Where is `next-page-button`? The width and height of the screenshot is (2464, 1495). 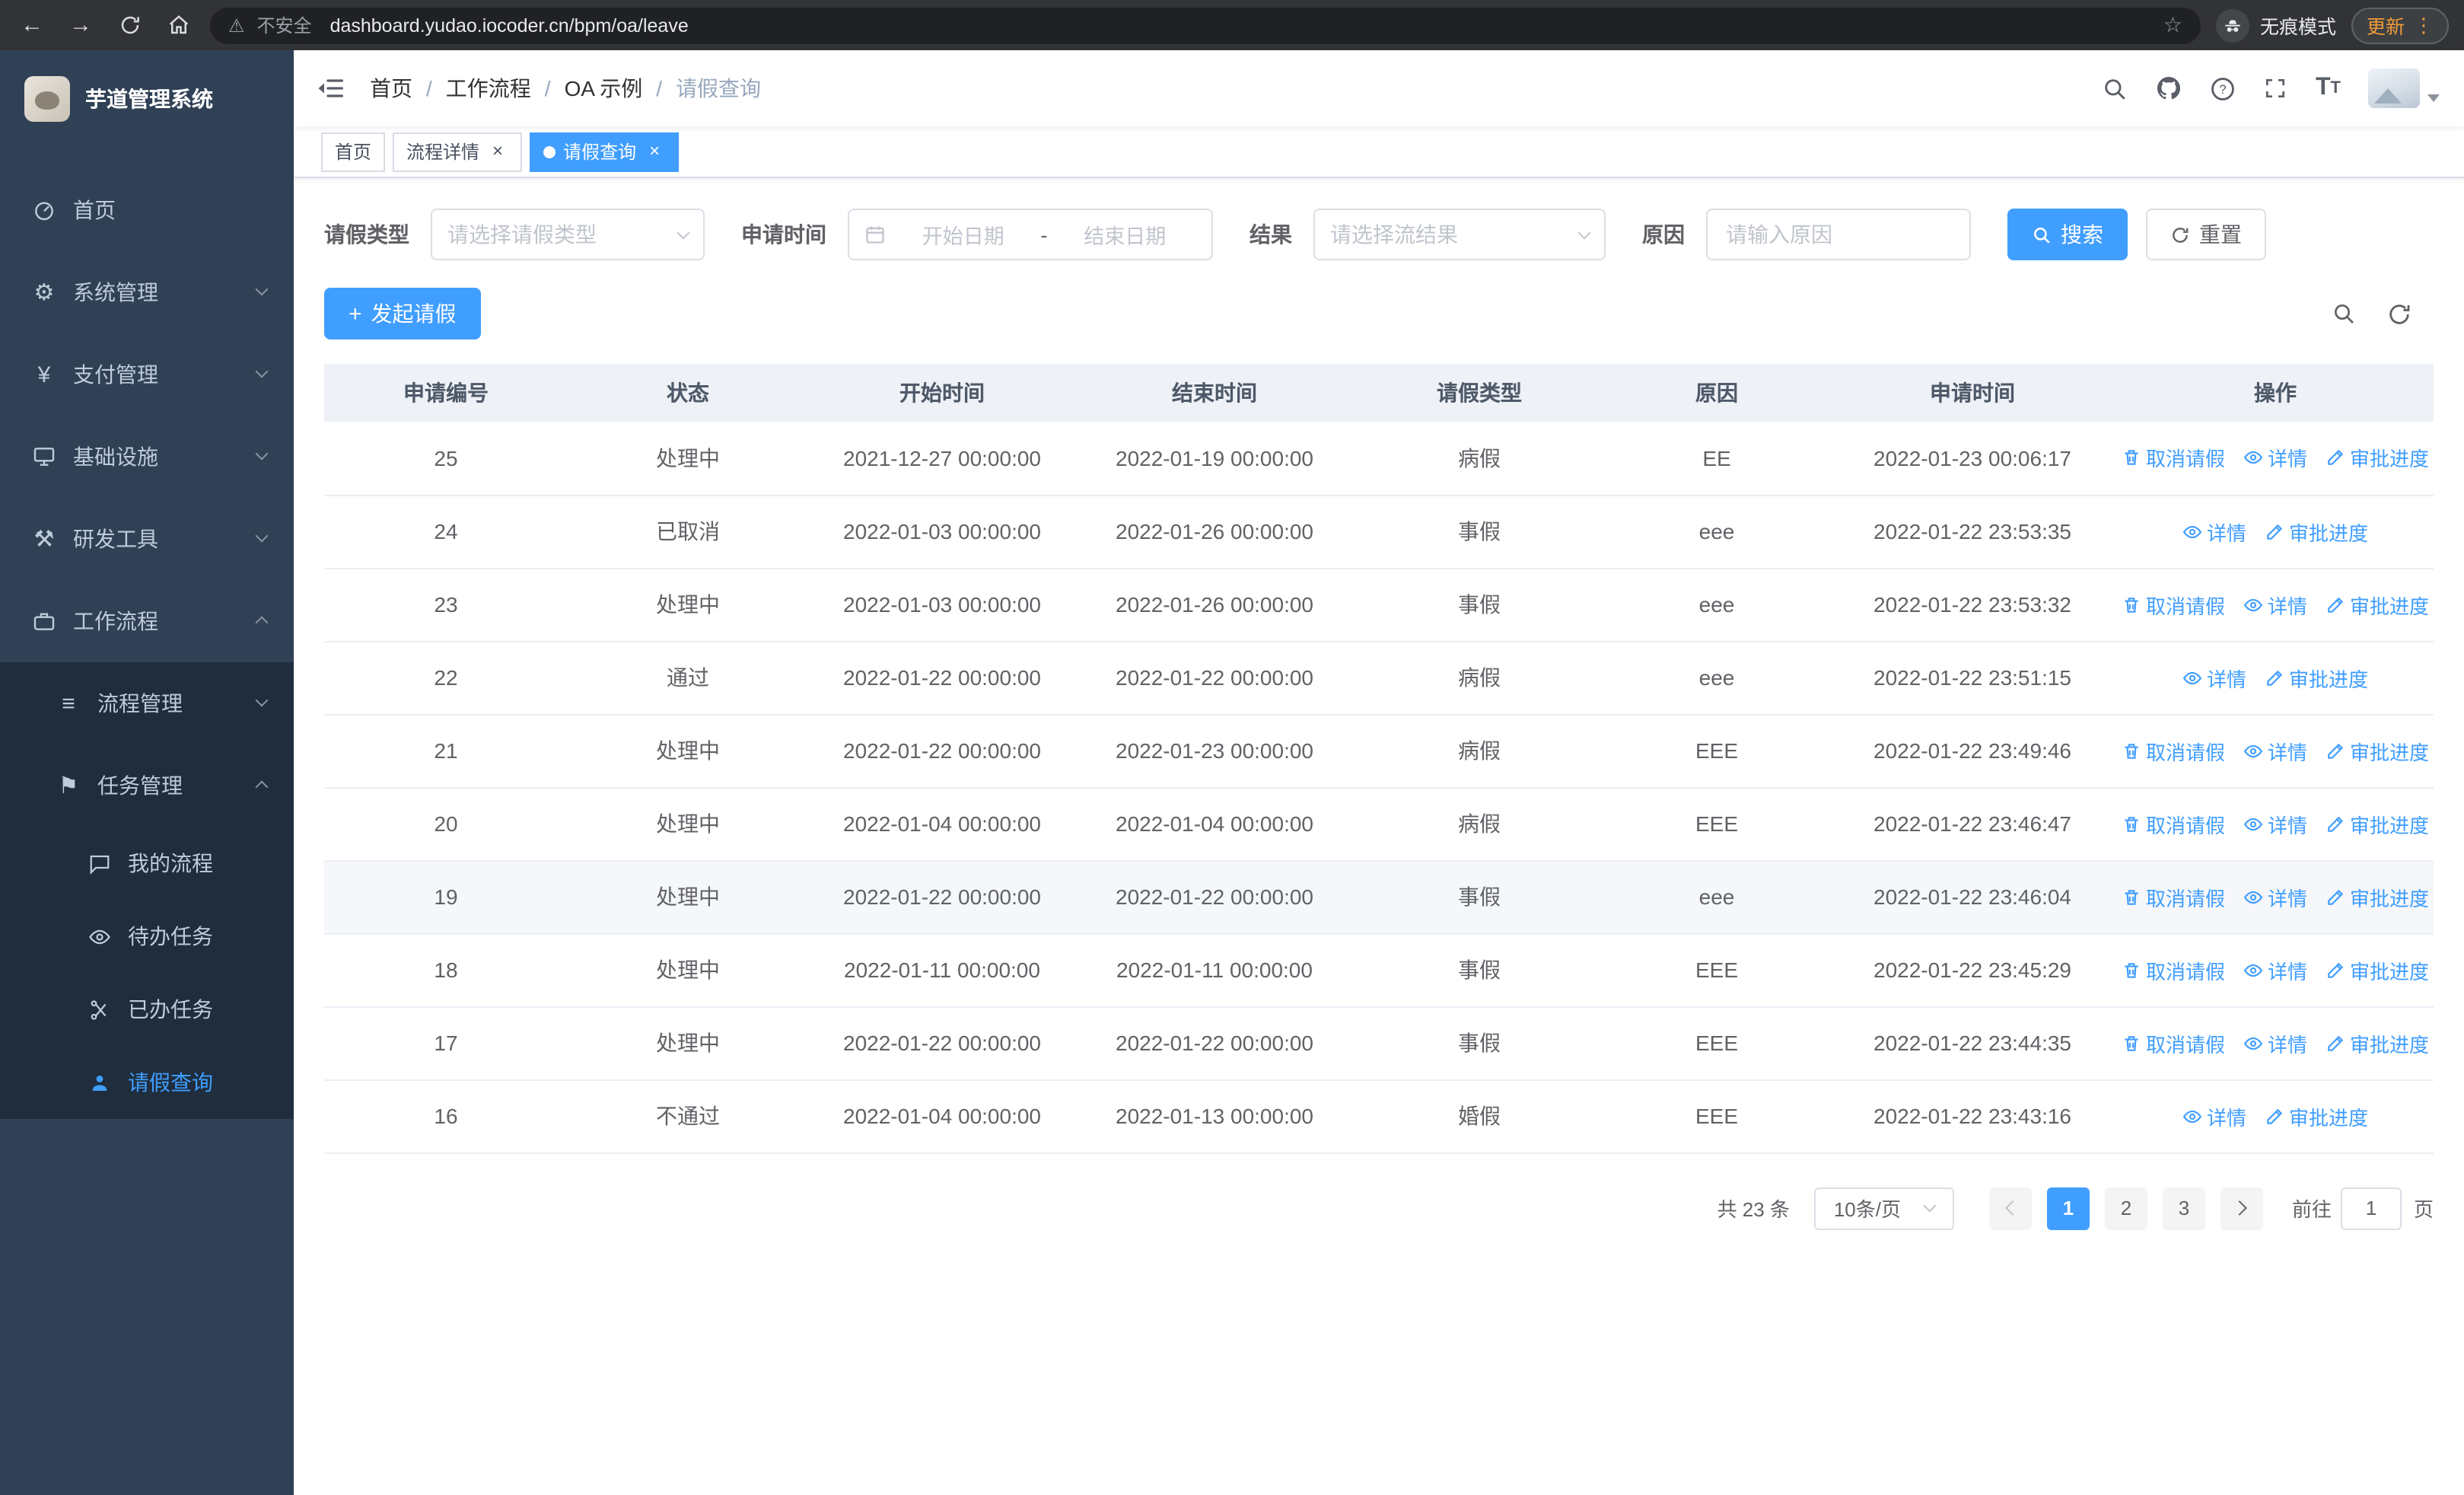 next-page-button is located at coordinates (2241, 1208).